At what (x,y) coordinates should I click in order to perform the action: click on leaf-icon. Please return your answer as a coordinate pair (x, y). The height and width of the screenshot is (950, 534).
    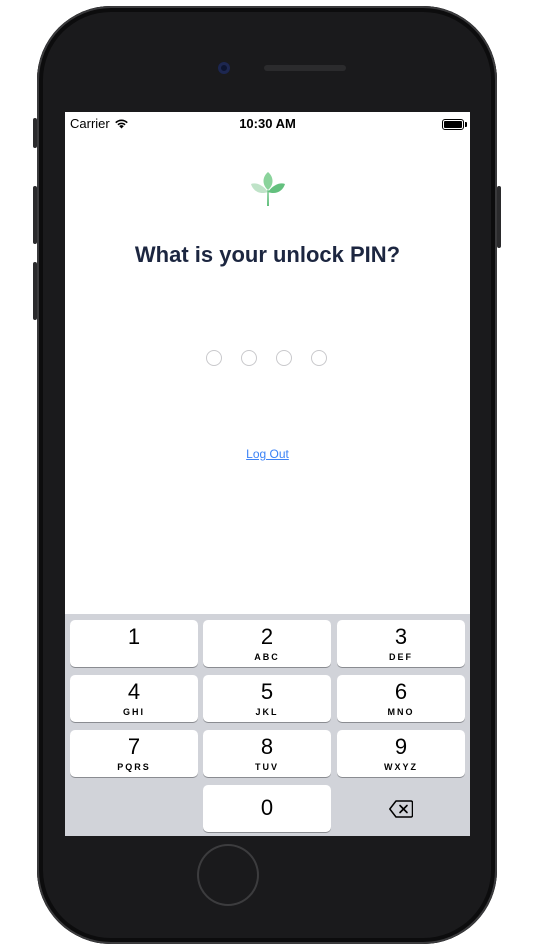
    Looking at the image, I should click on (268, 189).